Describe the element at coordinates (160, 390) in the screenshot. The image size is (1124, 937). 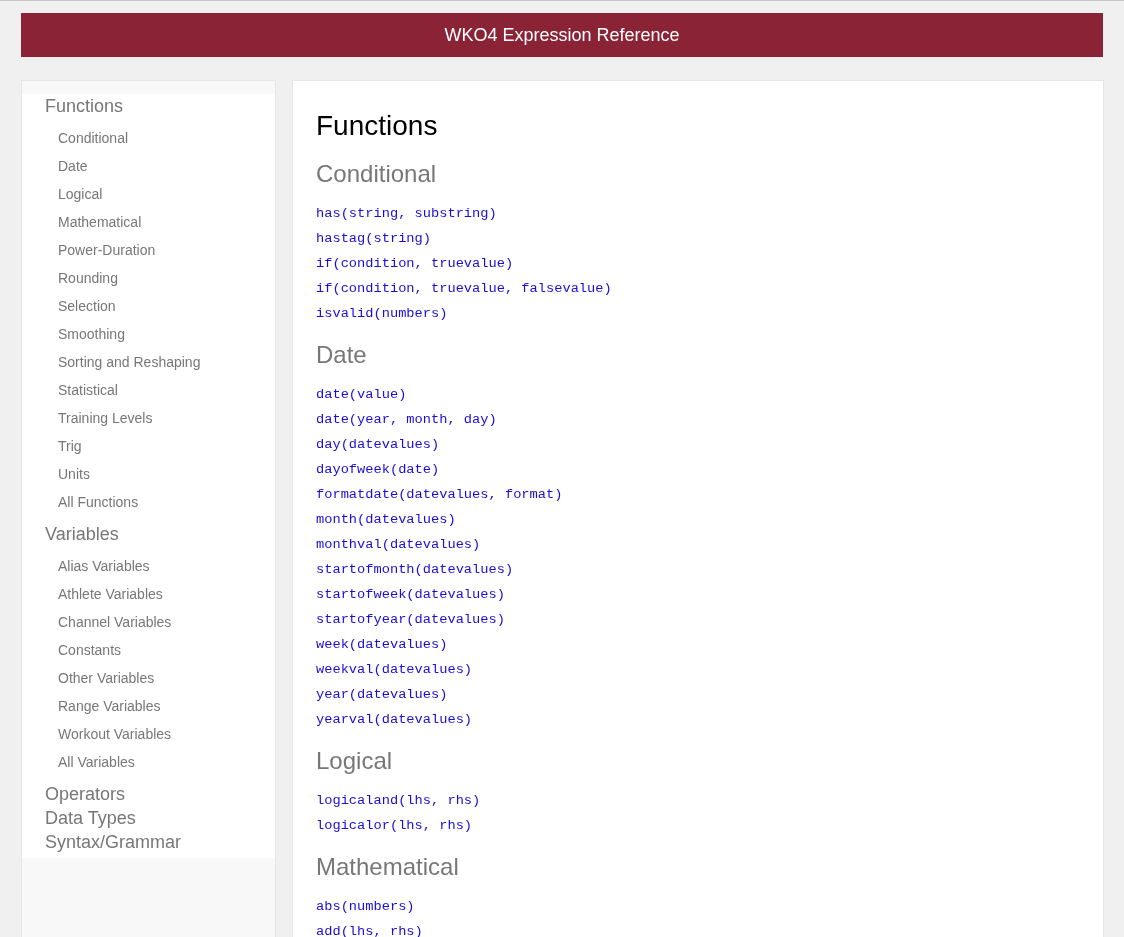
I see `nav-link: Statistical` at that location.